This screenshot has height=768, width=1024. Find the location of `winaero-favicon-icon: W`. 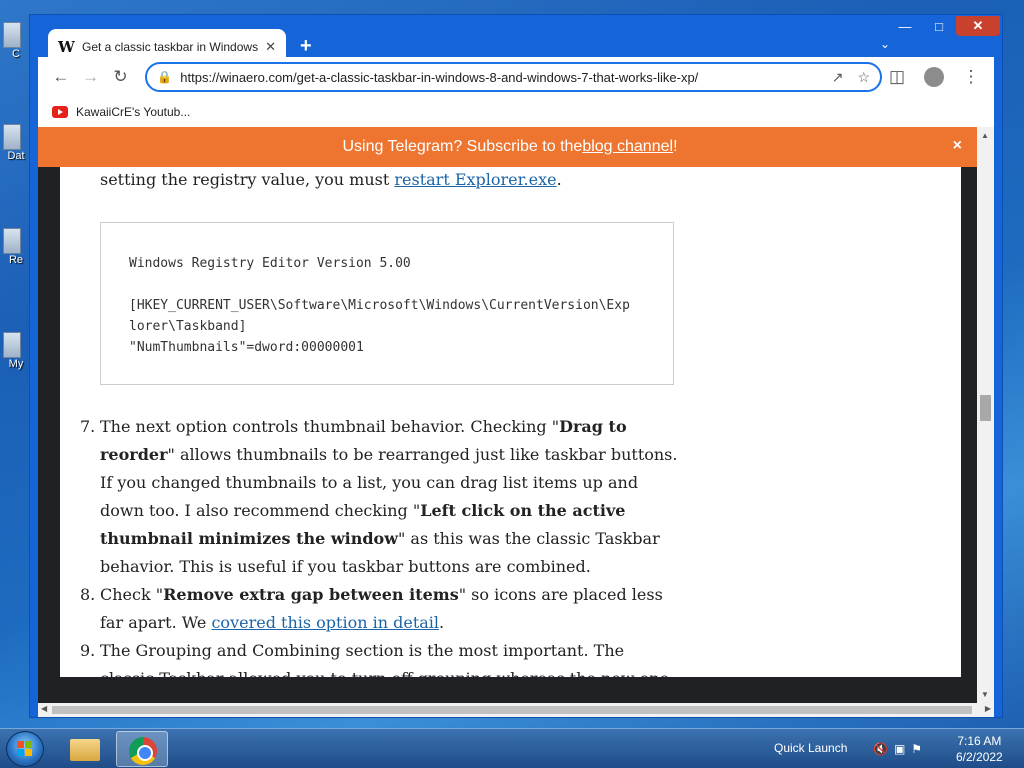

winaero-favicon-icon: W is located at coordinates (66, 47).